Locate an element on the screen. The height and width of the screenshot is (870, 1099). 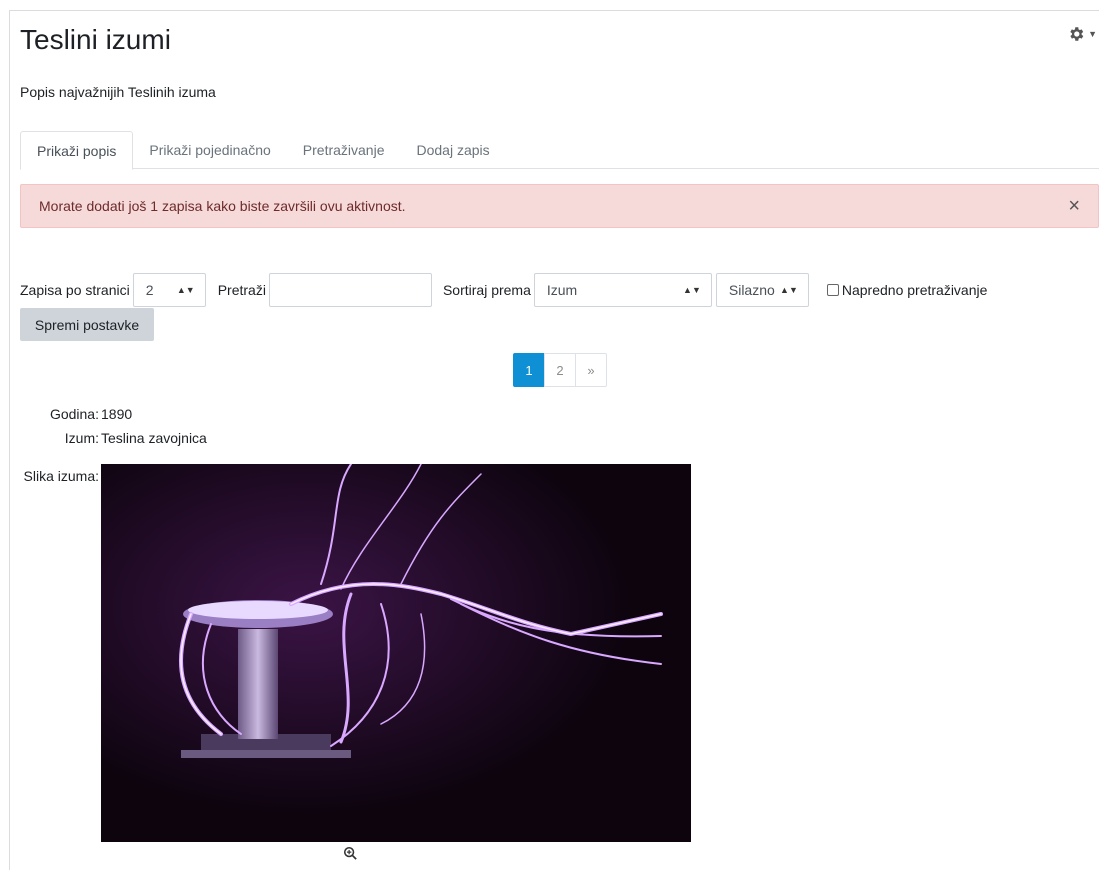
tab-add-entry: Dodaj zapis is located at coordinates (452, 150).